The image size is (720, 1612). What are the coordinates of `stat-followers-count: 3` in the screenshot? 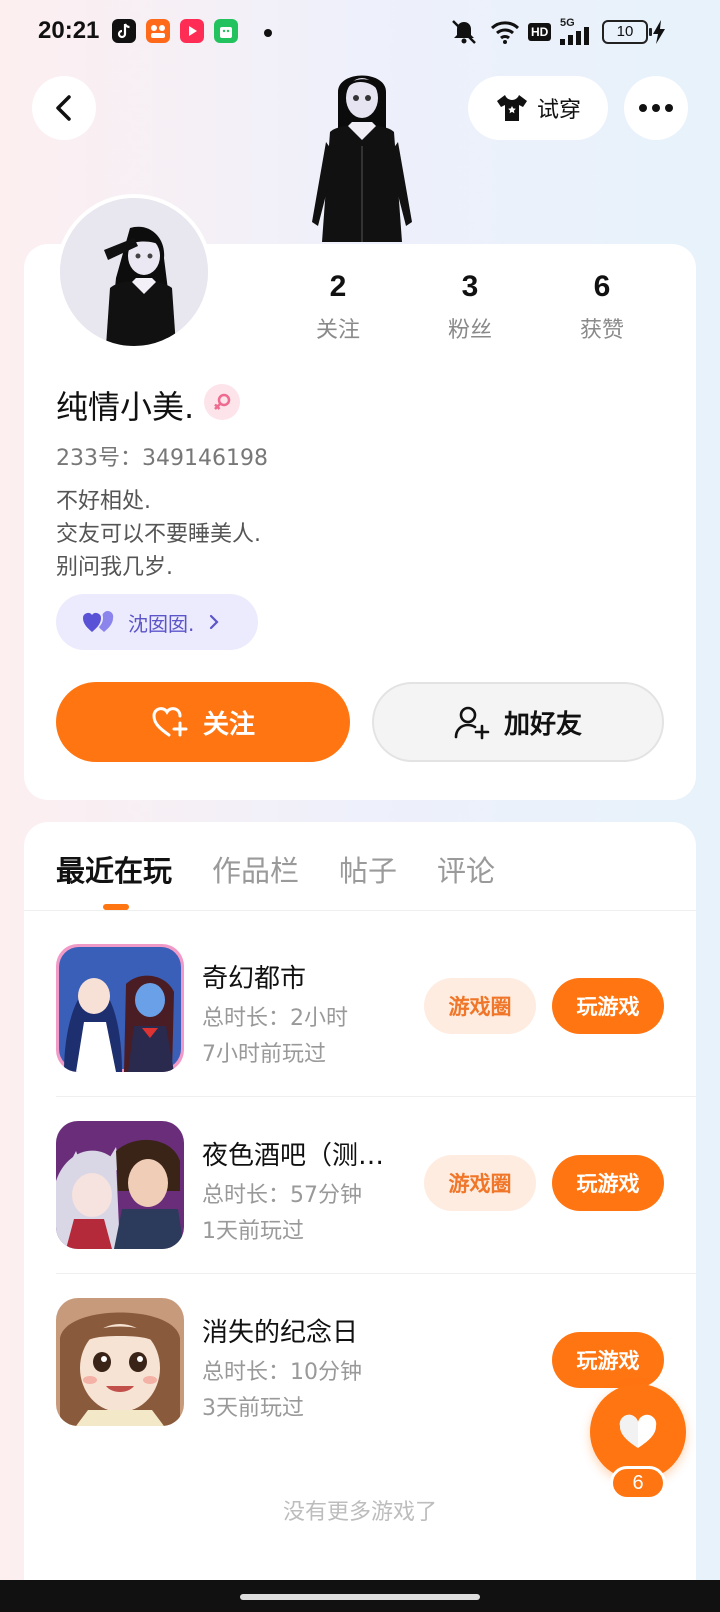 It's located at (470, 286).